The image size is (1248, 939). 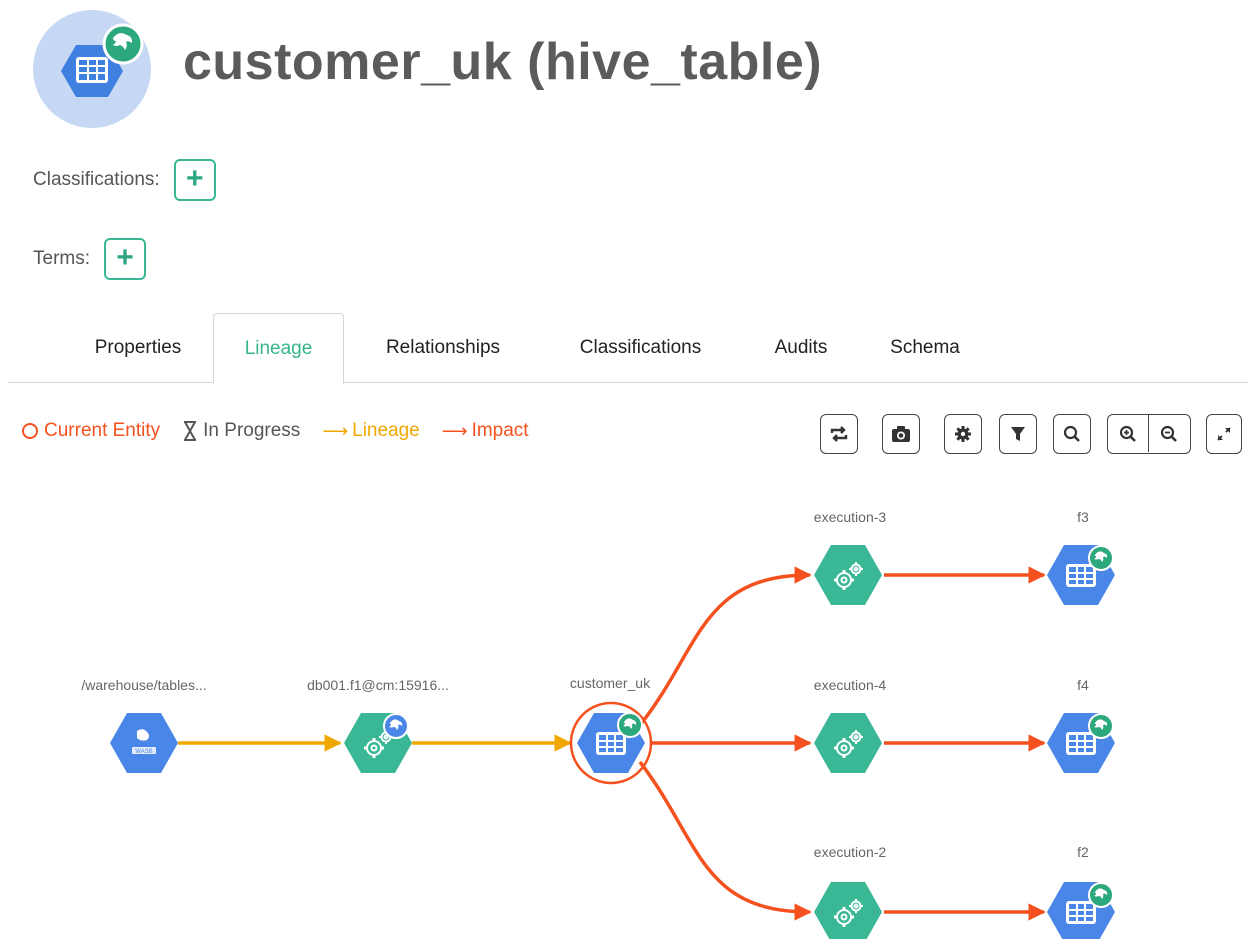 I want to click on search-button, so click(x=1072, y=434).